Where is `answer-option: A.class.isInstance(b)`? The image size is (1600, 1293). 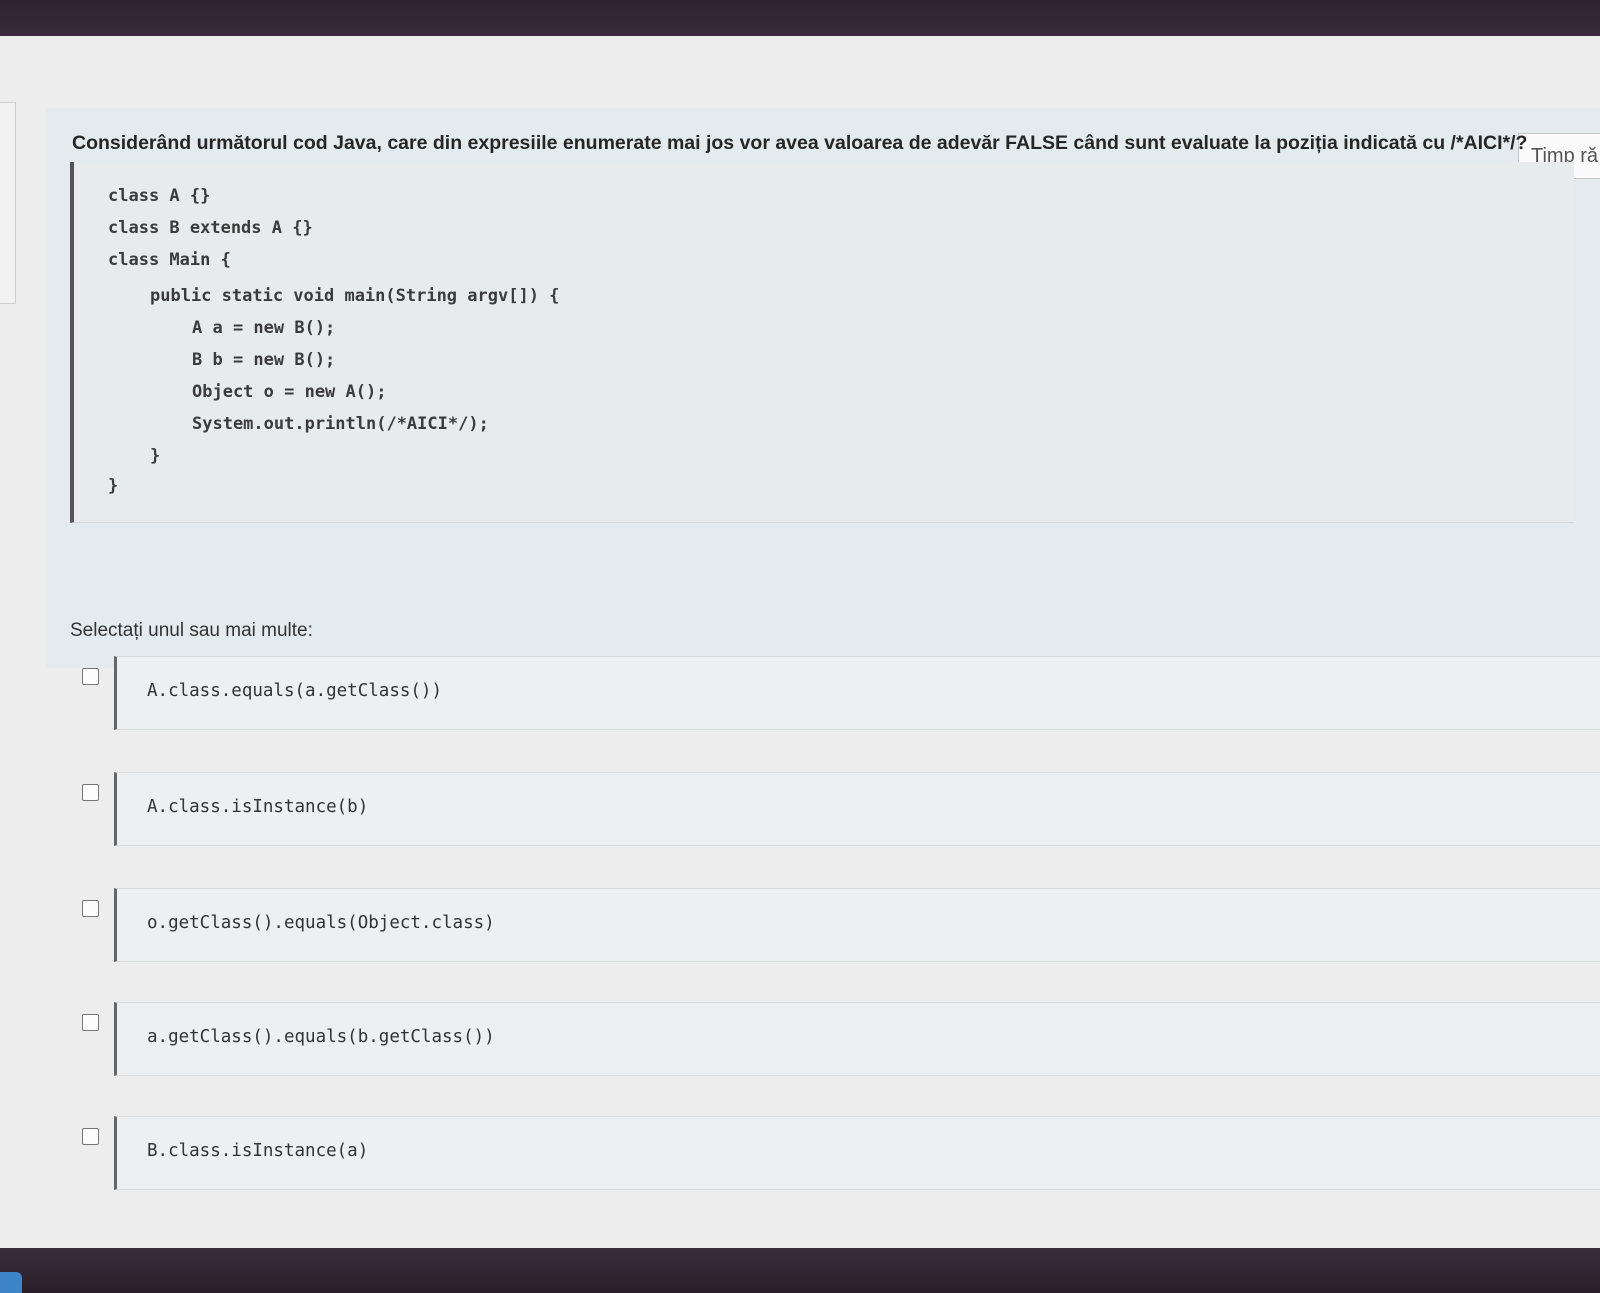 answer-option: A.class.isInstance(b) is located at coordinates (835, 808).